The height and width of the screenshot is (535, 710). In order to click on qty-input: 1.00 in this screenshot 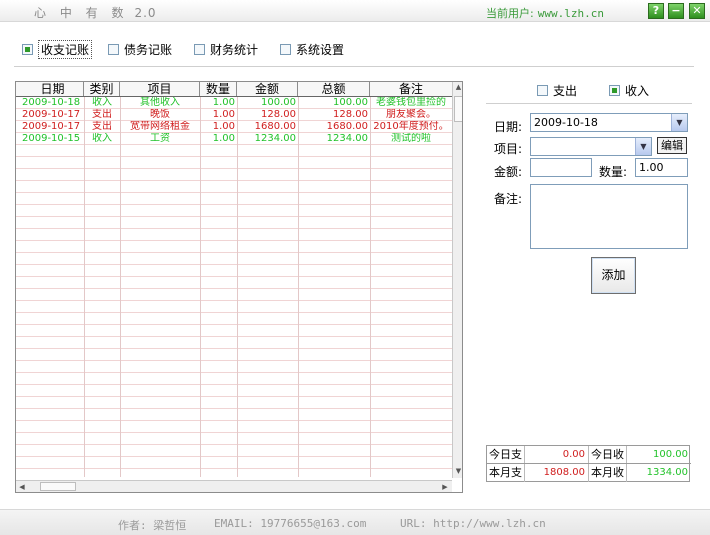, I will do `click(661, 167)`.